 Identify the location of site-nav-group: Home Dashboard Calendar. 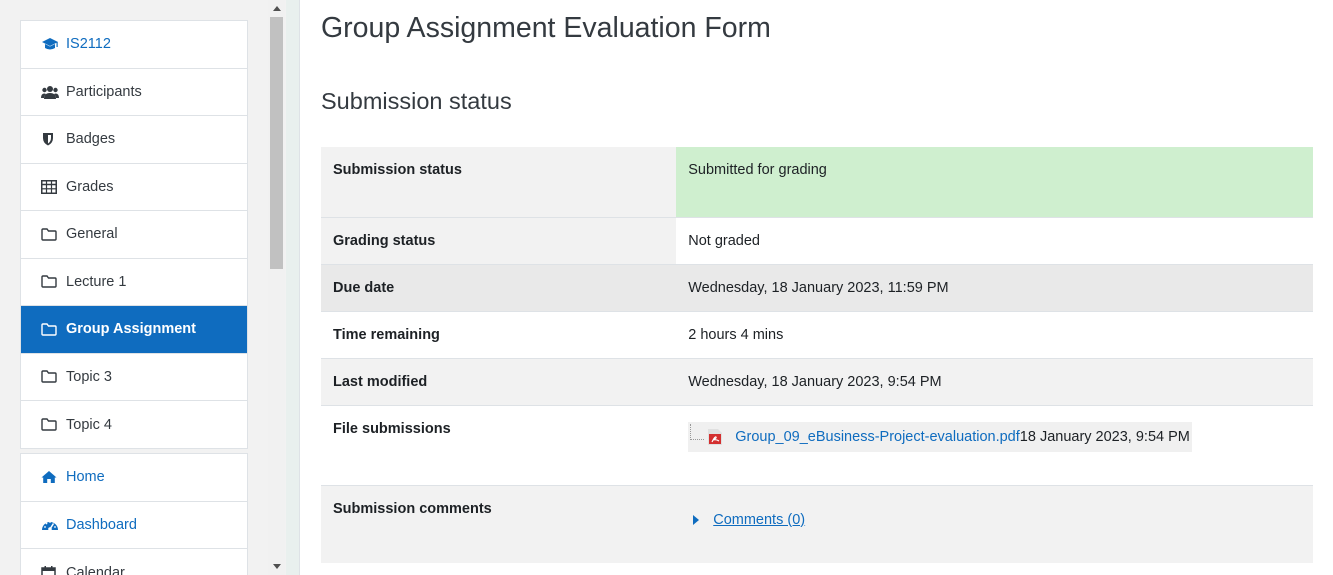
(134, 514).